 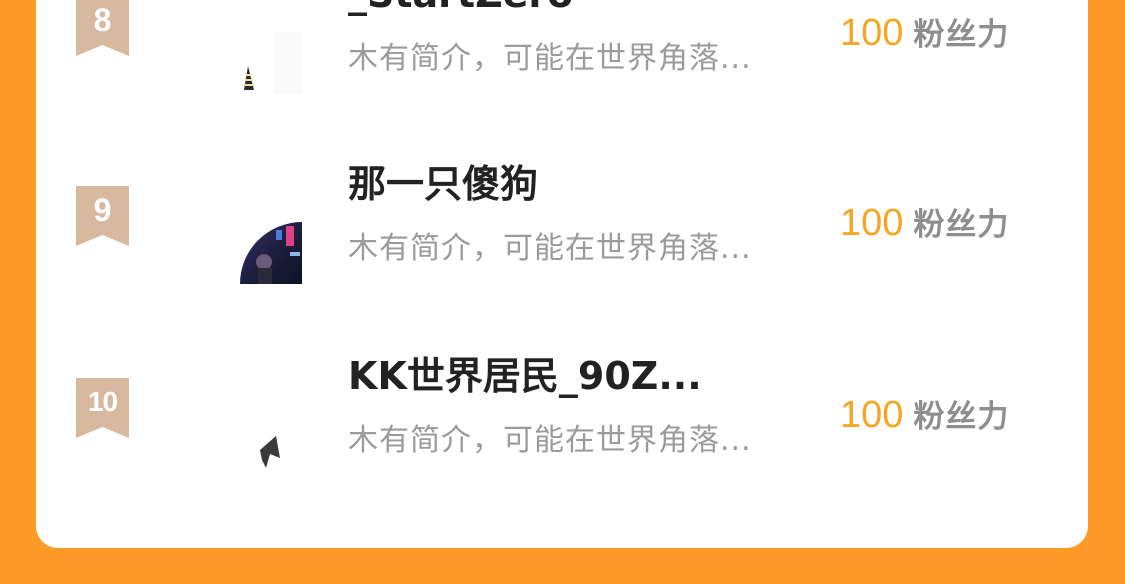 What do you see at coordinates (460, 8) in the screenshot?
I see `nickname: _StartZero` at bounding box center [460, 8].